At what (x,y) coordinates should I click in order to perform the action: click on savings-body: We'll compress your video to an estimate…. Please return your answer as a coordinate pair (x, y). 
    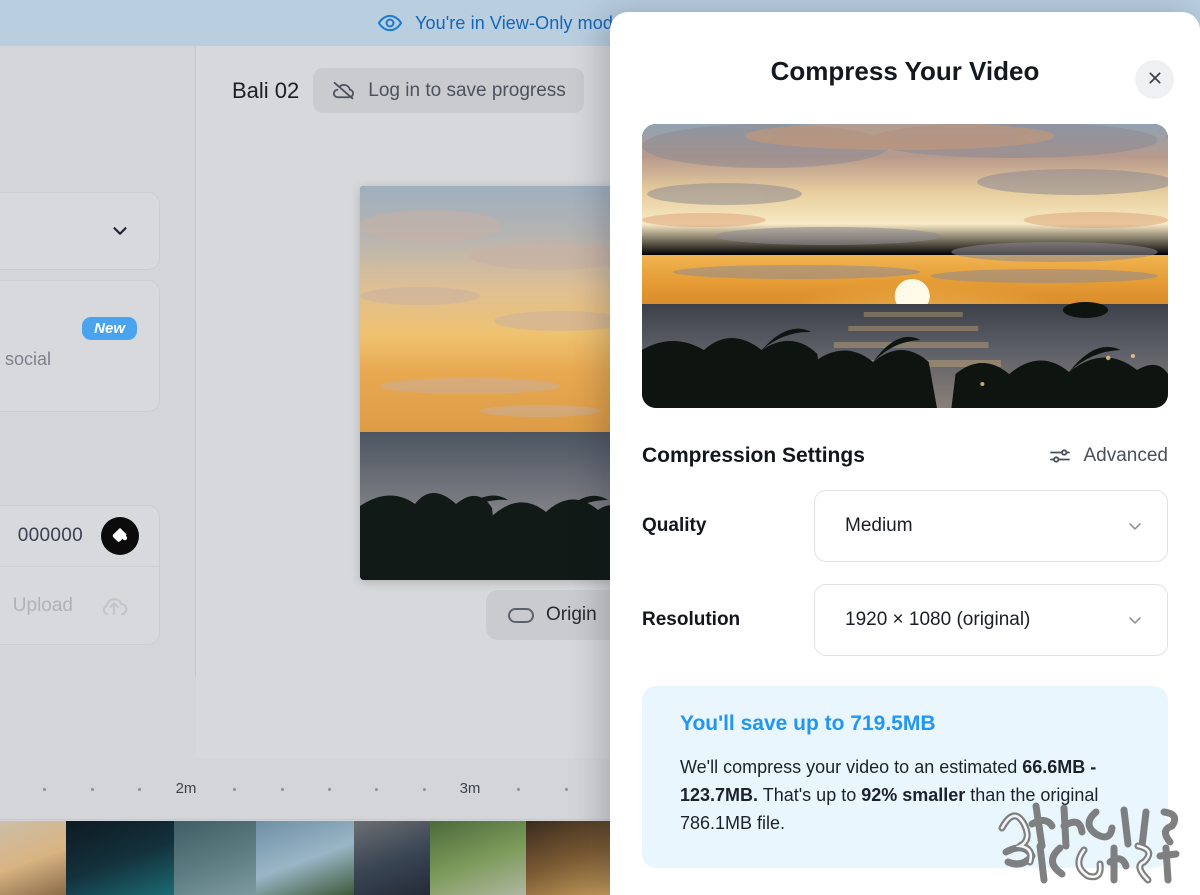
    Looking at the image, I should click on (905, 796).